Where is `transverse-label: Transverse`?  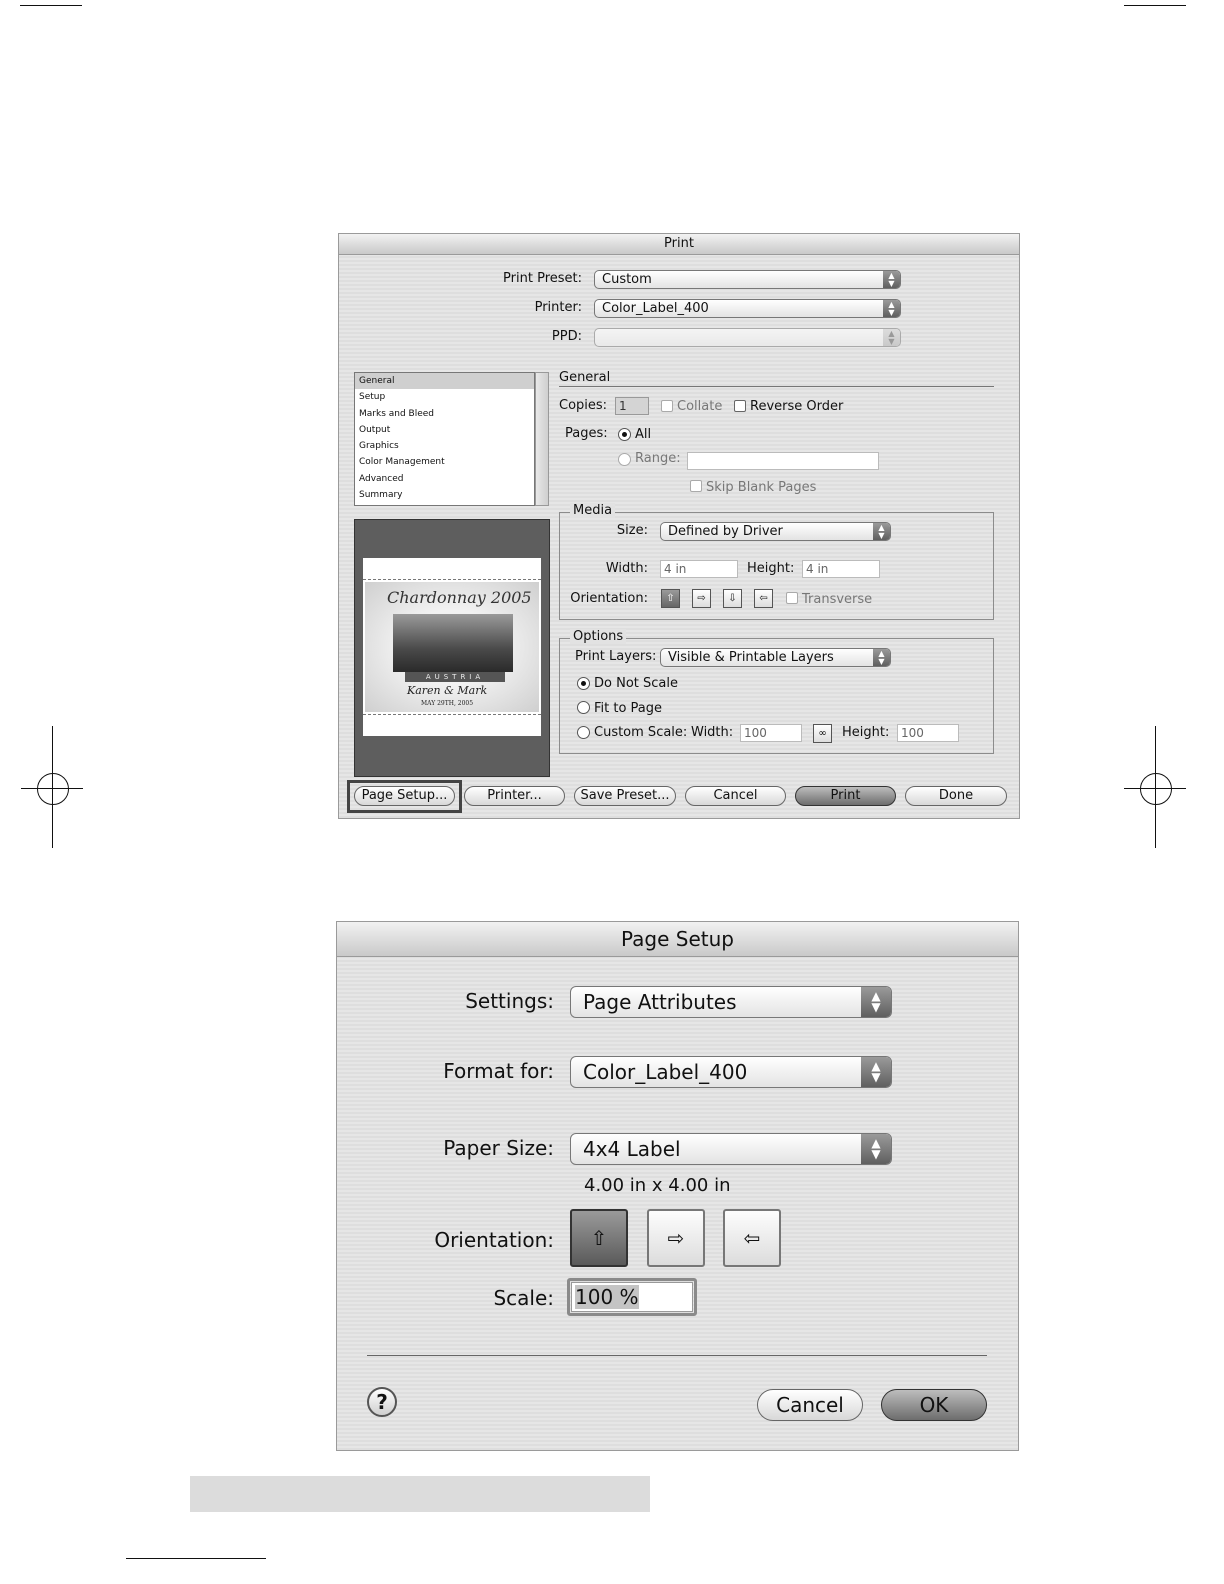 transverse-label: Transverse is located at coordinates (837, 599).